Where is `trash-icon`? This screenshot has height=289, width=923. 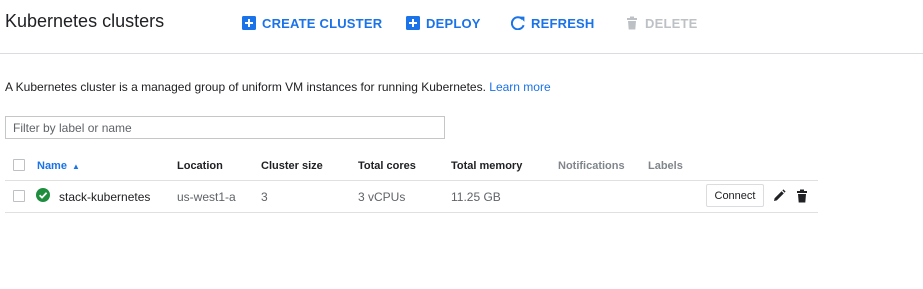
trash-icon is located at coordinates (632, 23).